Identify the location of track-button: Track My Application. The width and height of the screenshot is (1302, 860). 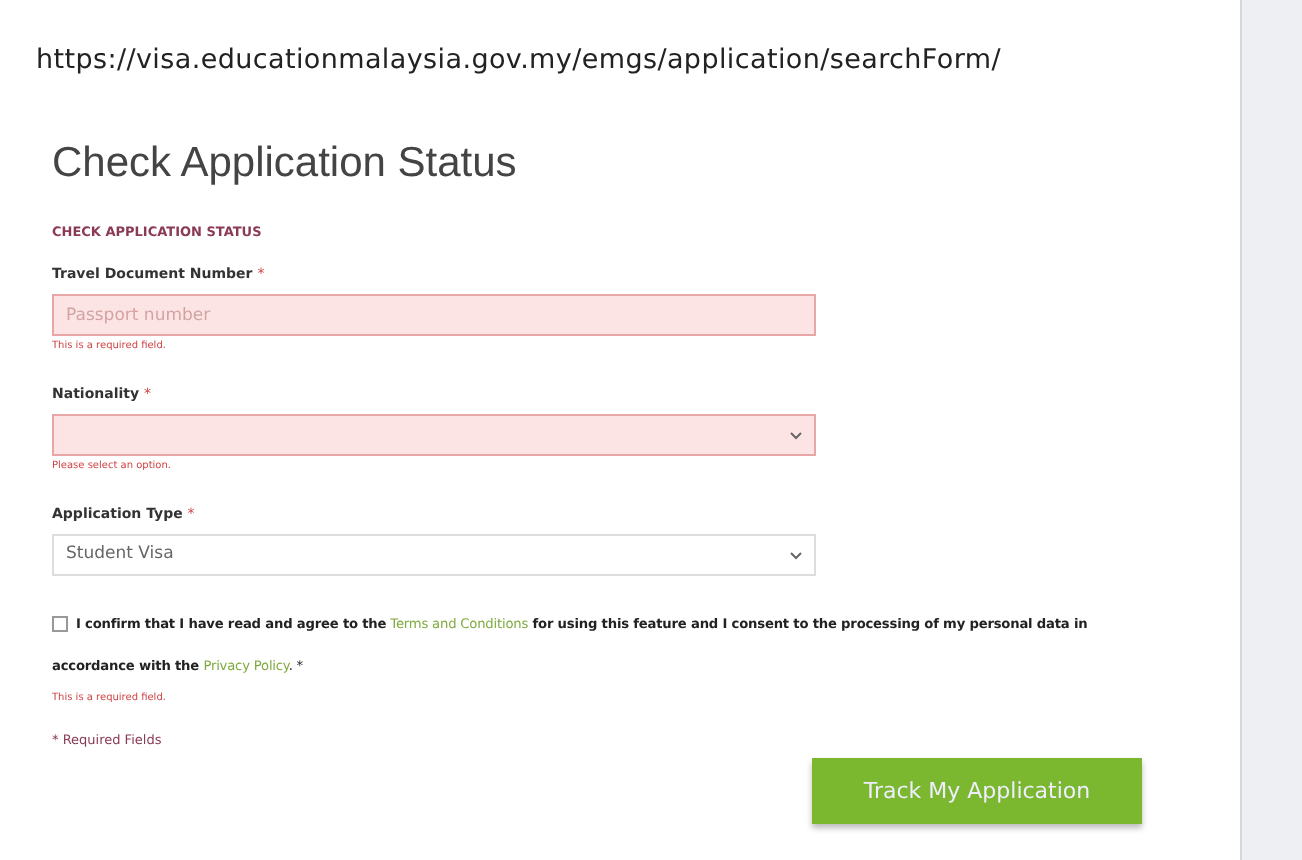
(977, 791).